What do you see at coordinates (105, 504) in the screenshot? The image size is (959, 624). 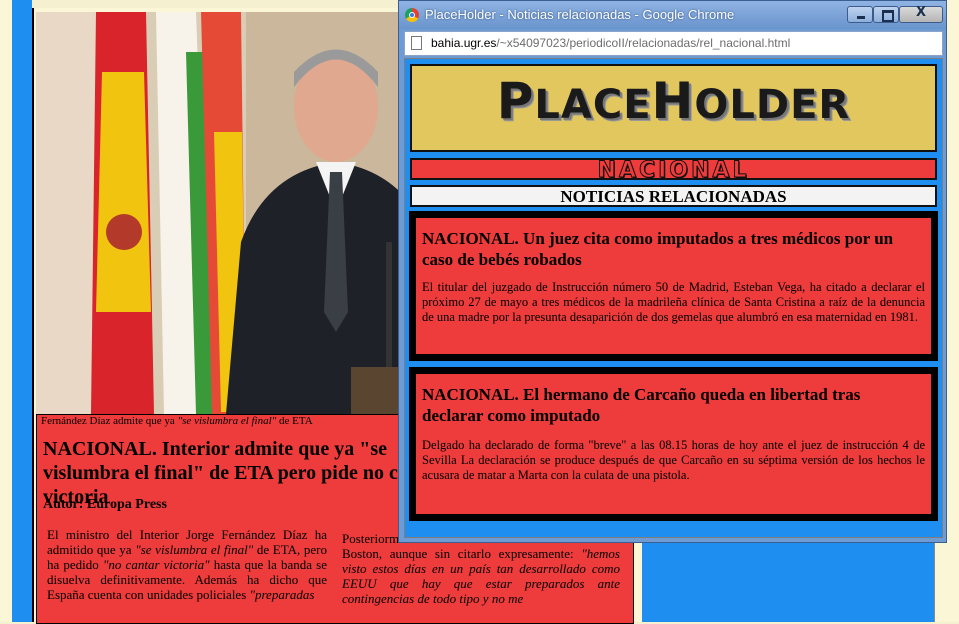 I see `article-author: Autor: Europa Press` at bounding box center [105, 504].